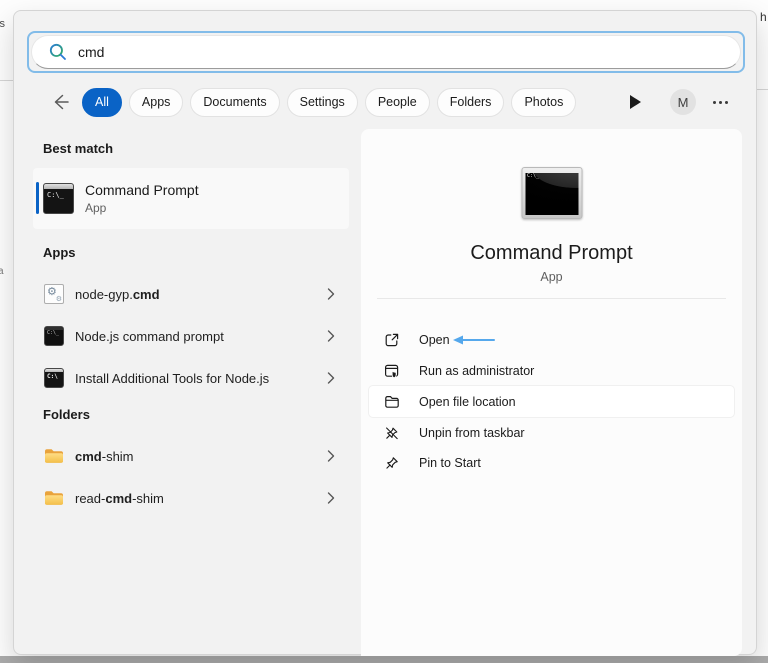 The height and width of the screenshot is (663, 768). What do you see at coordinates (683, 102) in the screenshot?
I see `user-avatar: M` at bounding box center [683, 102].